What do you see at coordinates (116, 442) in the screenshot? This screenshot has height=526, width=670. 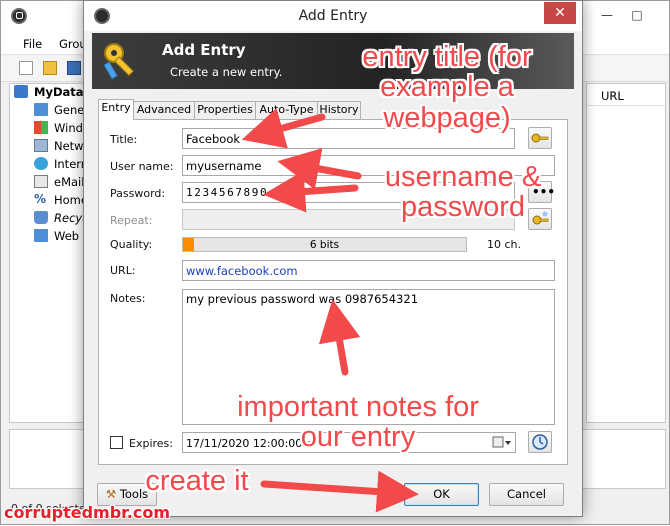 I see `expires-checkbox` at bounding box center [116, 442].